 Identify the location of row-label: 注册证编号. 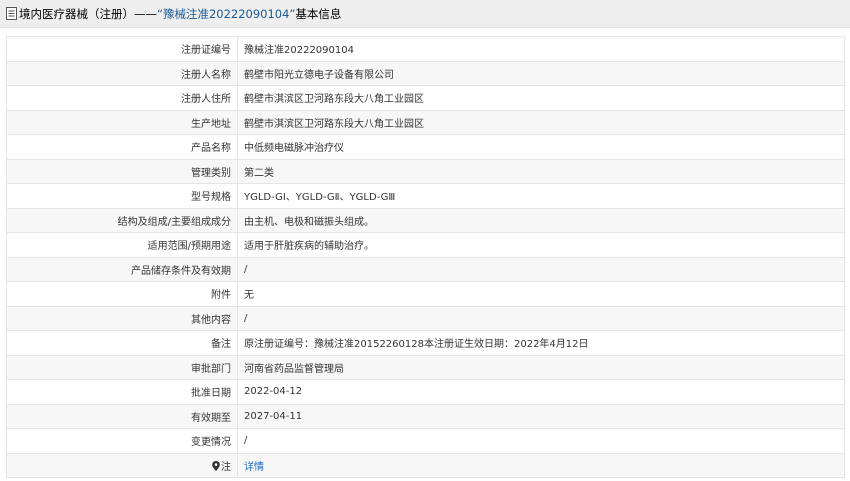
(122, 49).